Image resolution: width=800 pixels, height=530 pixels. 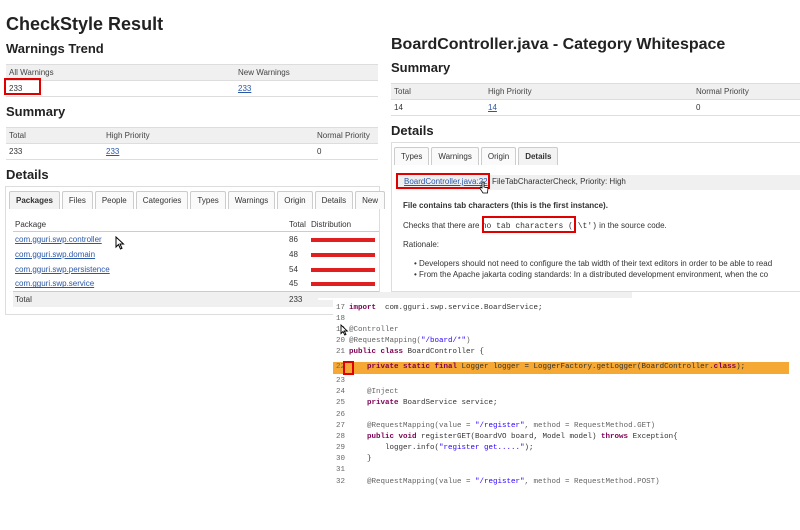 I want to click on table-row: com.gguri.swp.domain 48, so click(x=196, y=254).